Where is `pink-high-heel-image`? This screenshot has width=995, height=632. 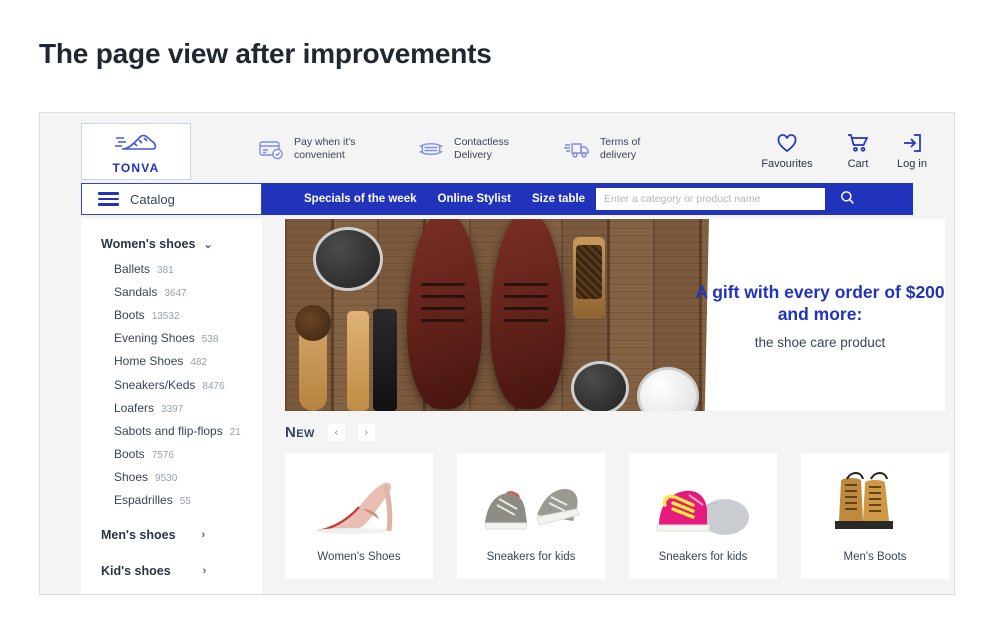
pink-high-heel-image is located at coordinates (359, 504).